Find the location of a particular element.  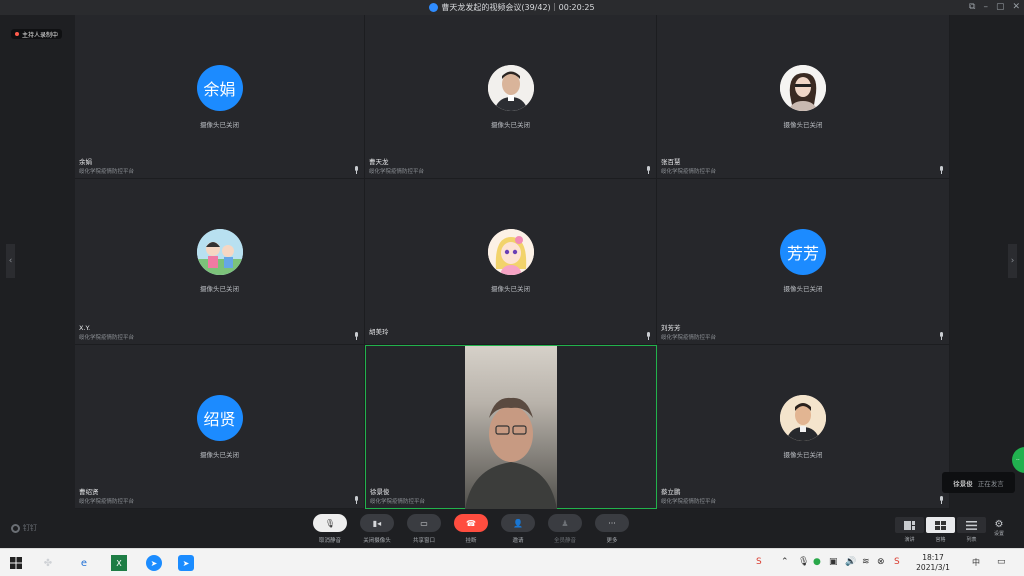

participant-name: 刘芳芳 is located at coordinates (671, 328).